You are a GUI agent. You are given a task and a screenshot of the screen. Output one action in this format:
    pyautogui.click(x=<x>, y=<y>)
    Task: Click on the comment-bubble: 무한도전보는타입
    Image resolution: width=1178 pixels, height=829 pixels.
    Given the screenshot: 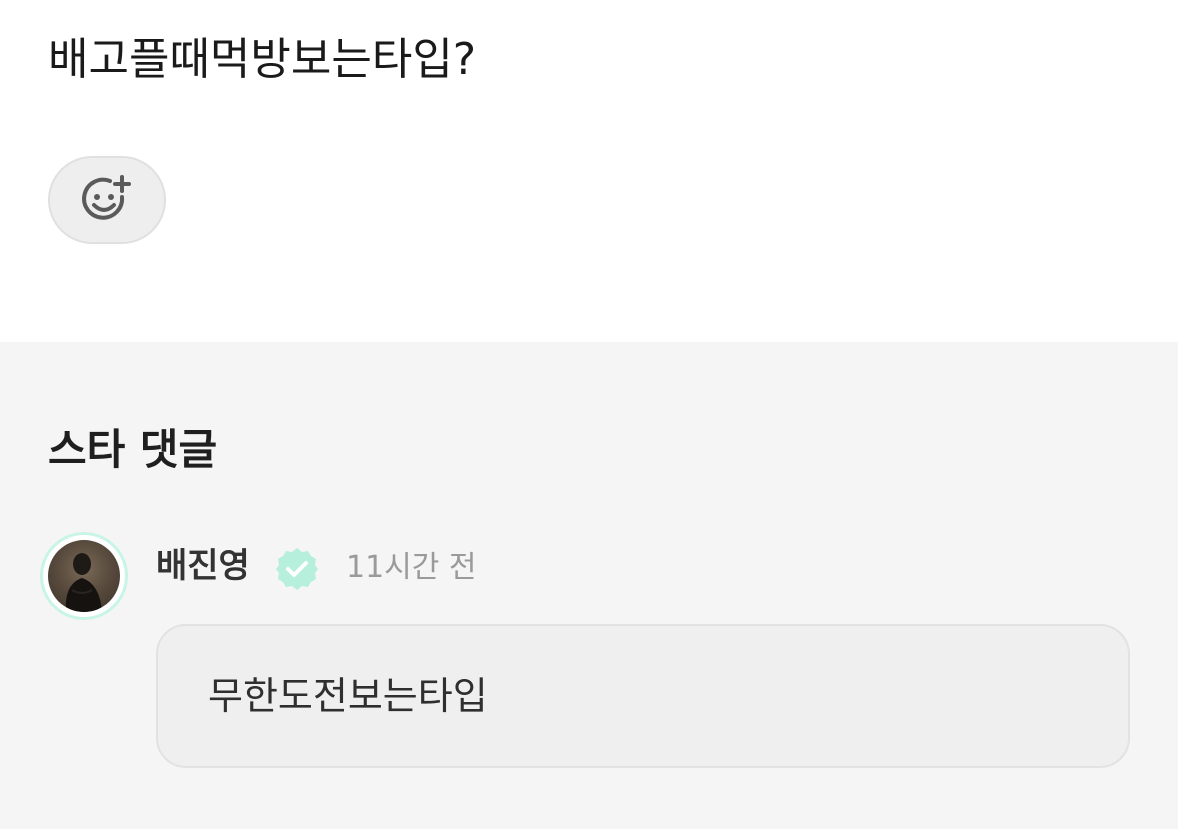 What is the action you would take?
    pyautogui.click(x=643, y=696)
    